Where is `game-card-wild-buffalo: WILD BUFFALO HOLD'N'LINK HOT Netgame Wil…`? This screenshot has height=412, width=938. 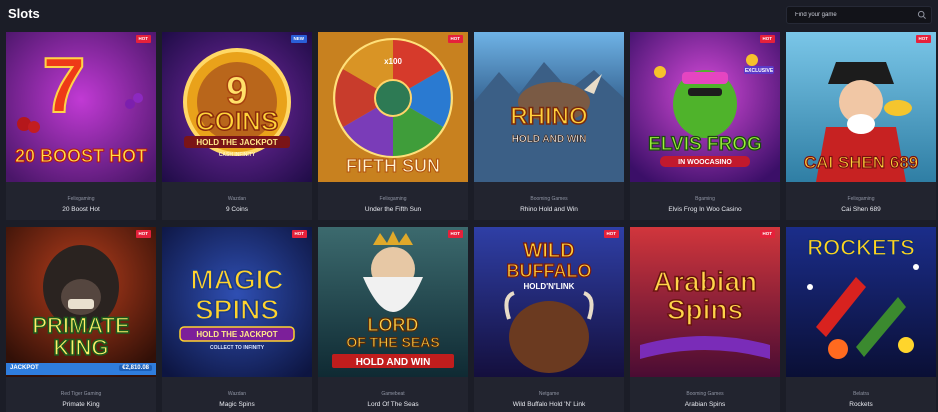 game-card-wild-buffalo: WILD BUFFALO HOLD'N'LINK HOT Netgame Wil… is located at coordinates (549, 319).